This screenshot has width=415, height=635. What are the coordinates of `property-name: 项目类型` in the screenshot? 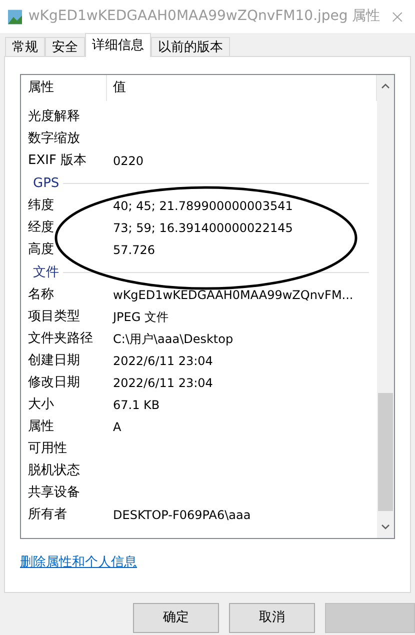 It's located at (54, 317).